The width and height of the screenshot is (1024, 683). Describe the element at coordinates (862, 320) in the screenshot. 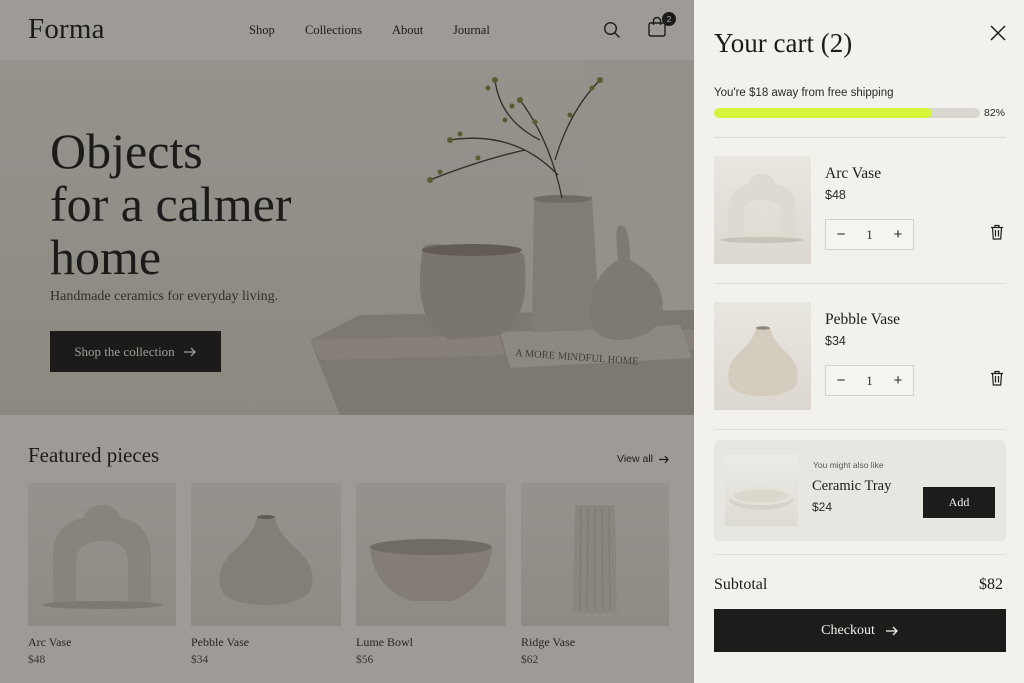

I see `cart-item-name: Pebble Vase` at that location.